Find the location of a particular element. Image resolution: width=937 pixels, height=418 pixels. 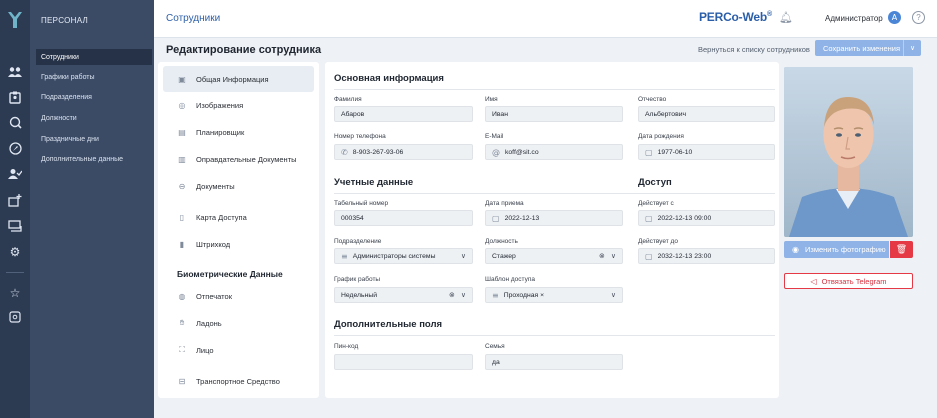

help-icon: ? is located at coordinates (918, 17).